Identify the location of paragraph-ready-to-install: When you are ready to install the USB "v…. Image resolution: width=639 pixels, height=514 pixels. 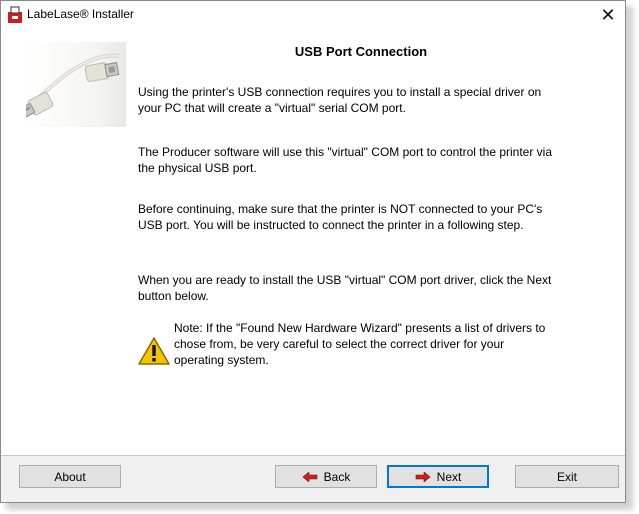
(345, 288).